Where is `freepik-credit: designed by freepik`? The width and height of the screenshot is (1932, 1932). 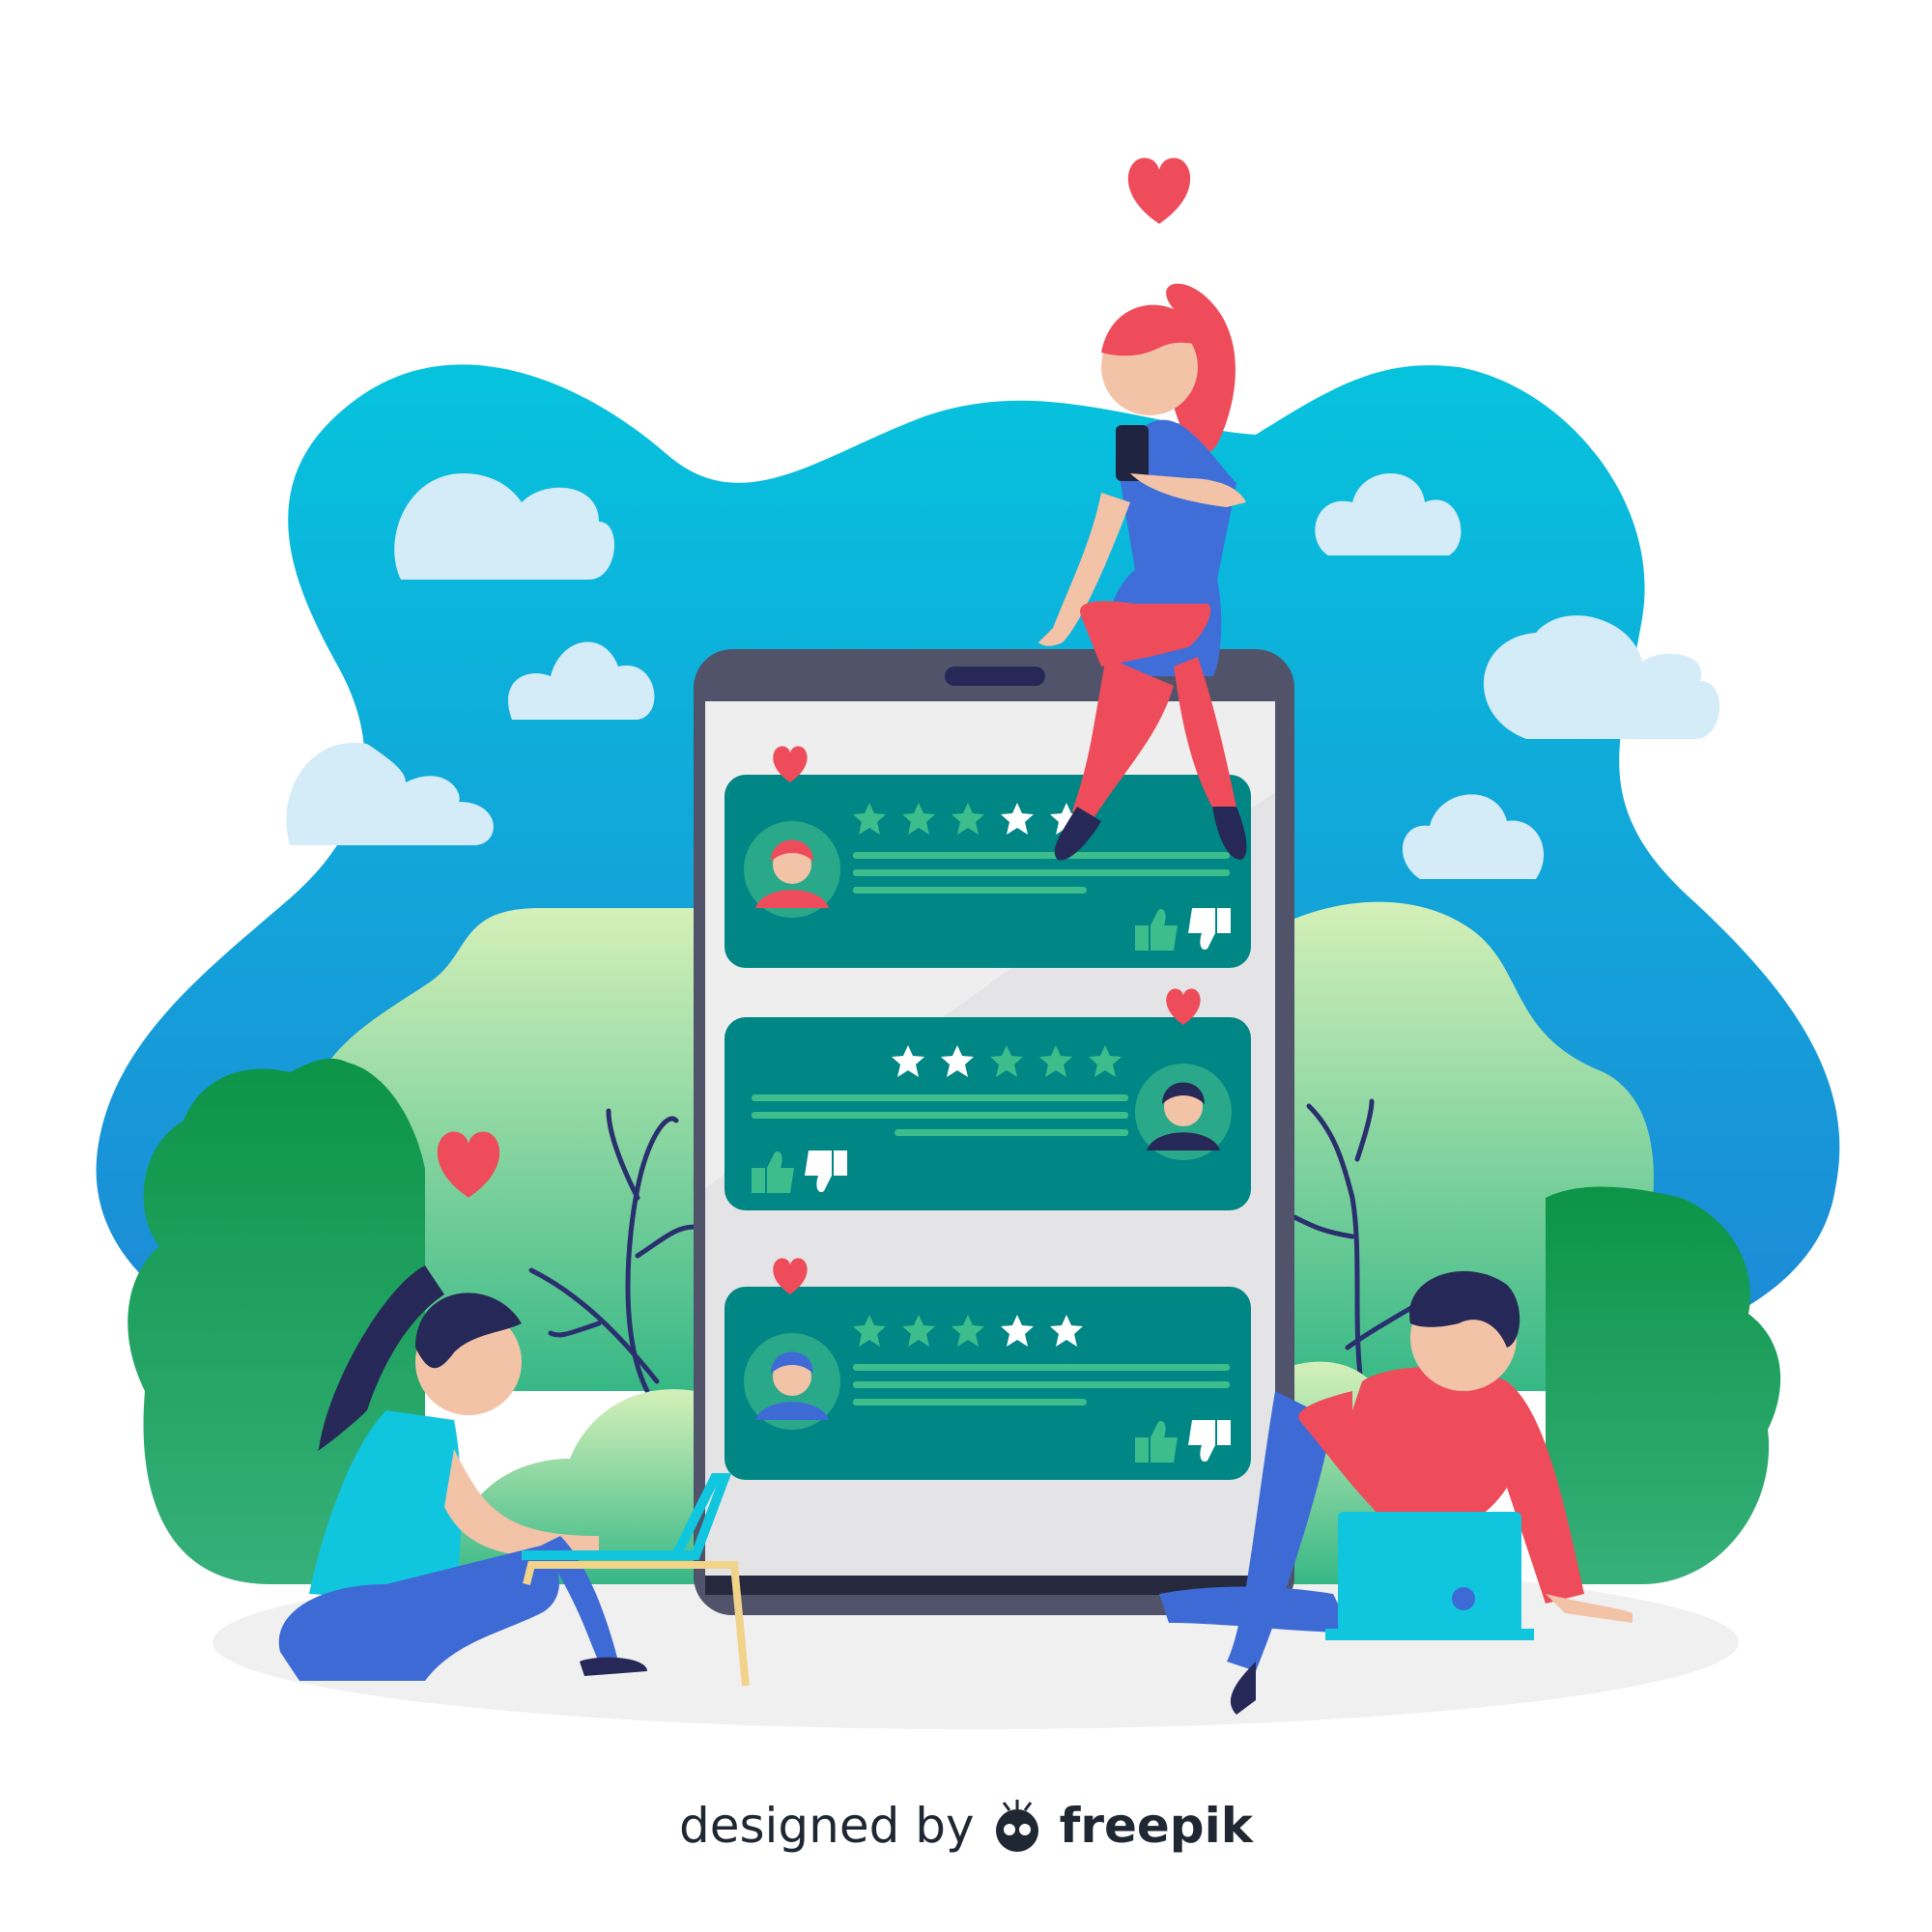 freepik-credit: designed by freepik is located at coordinates (966, 1826).